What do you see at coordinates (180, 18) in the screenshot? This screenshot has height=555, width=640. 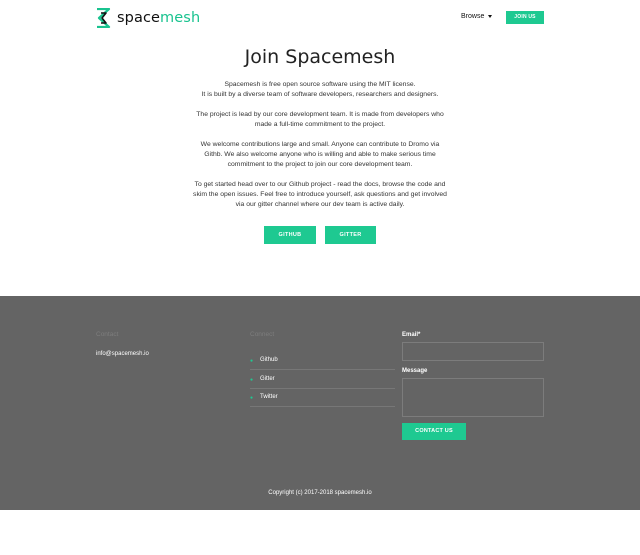 I see `logo-text-suffix: mesh` at bounding box center [180, 18].